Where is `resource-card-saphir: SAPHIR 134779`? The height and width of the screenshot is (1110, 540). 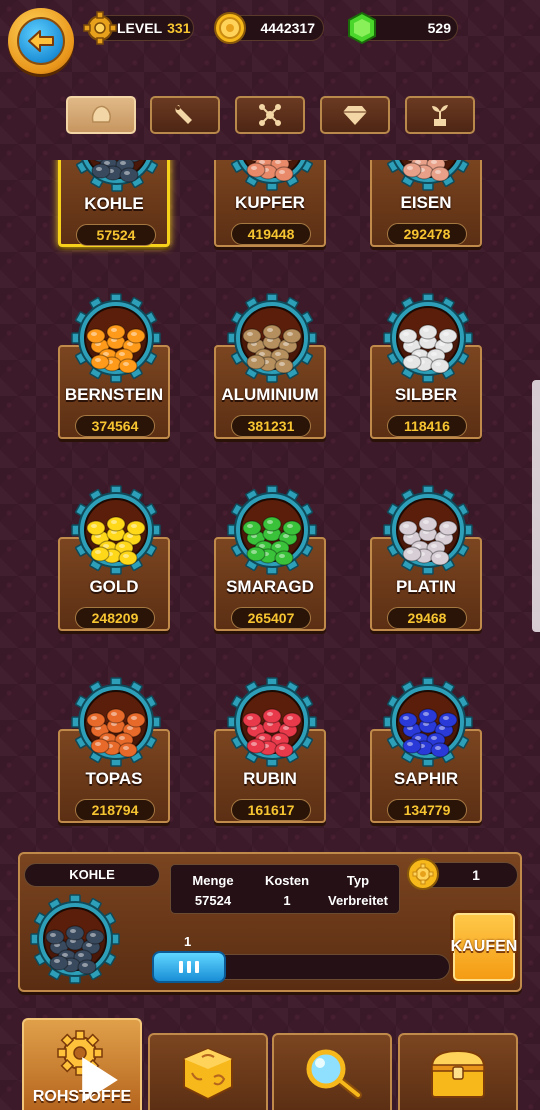
resource-card-saphir: SAPHIR 134779 is located at coordinates (426, 750).